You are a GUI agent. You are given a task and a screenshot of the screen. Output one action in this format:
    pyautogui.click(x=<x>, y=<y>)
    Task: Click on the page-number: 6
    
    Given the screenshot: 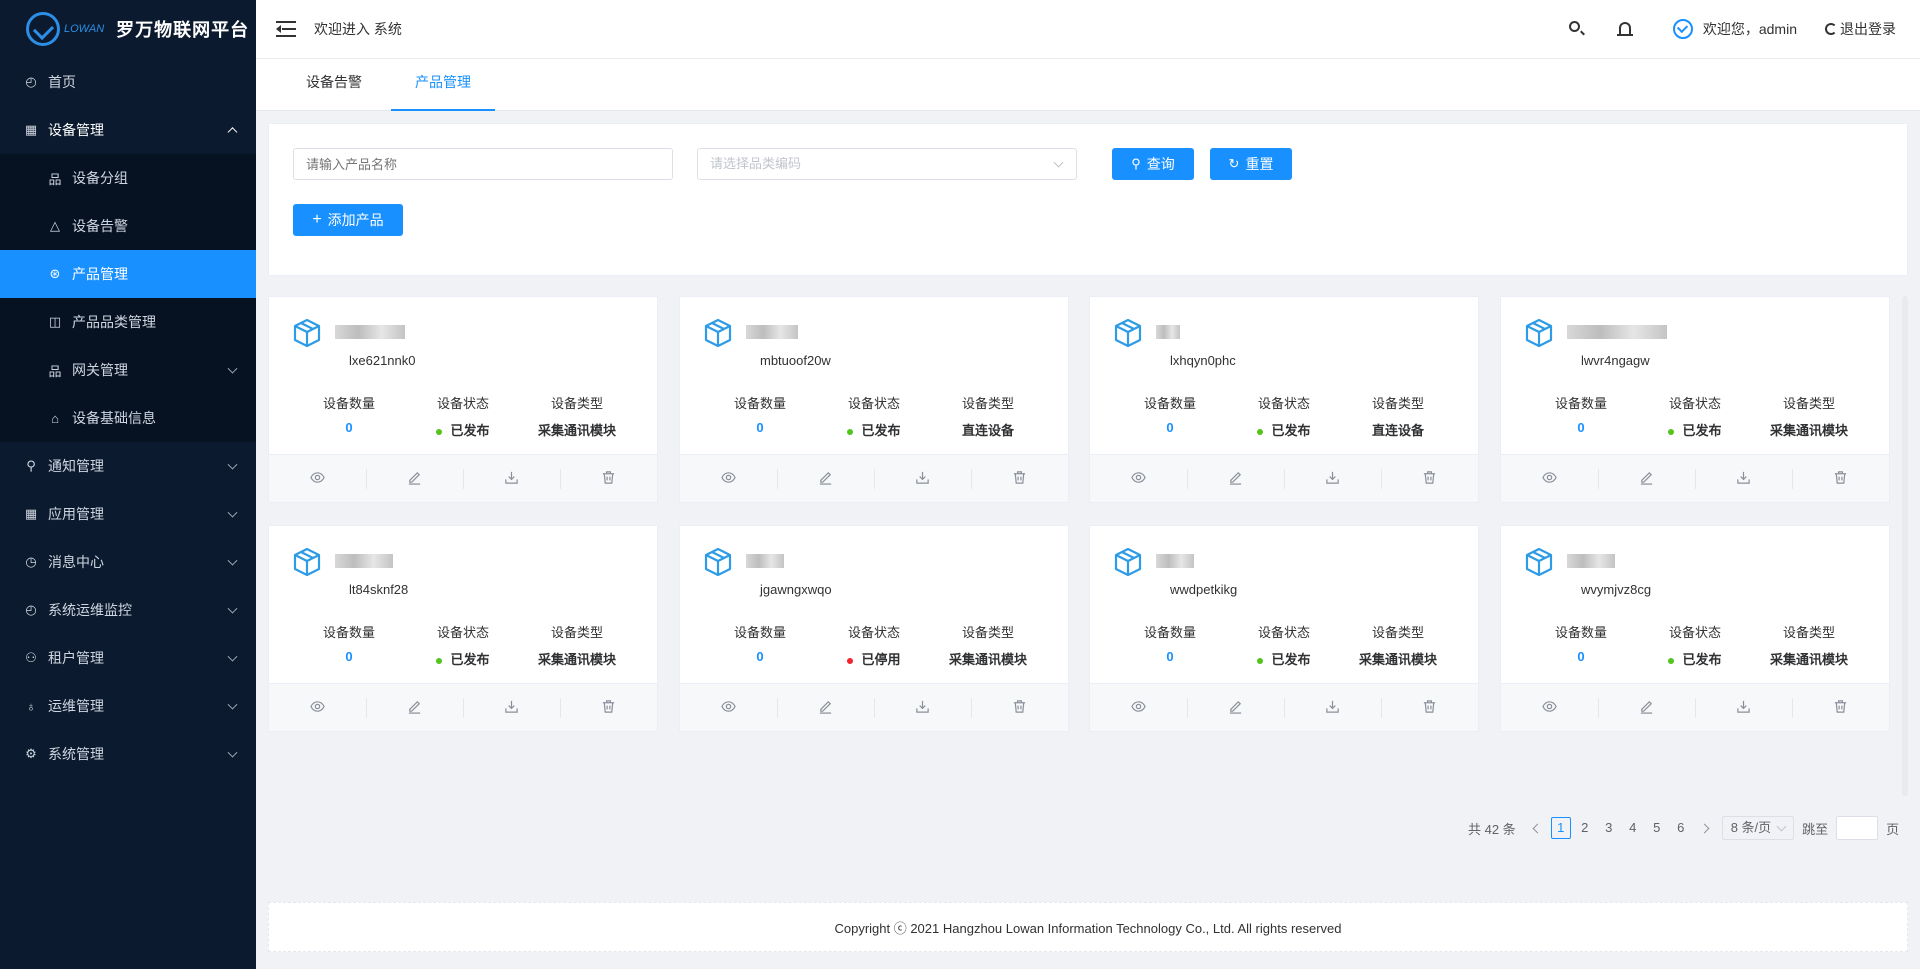 What is the action you would take?
    pyautogui.click(x=1681, y=828)
    